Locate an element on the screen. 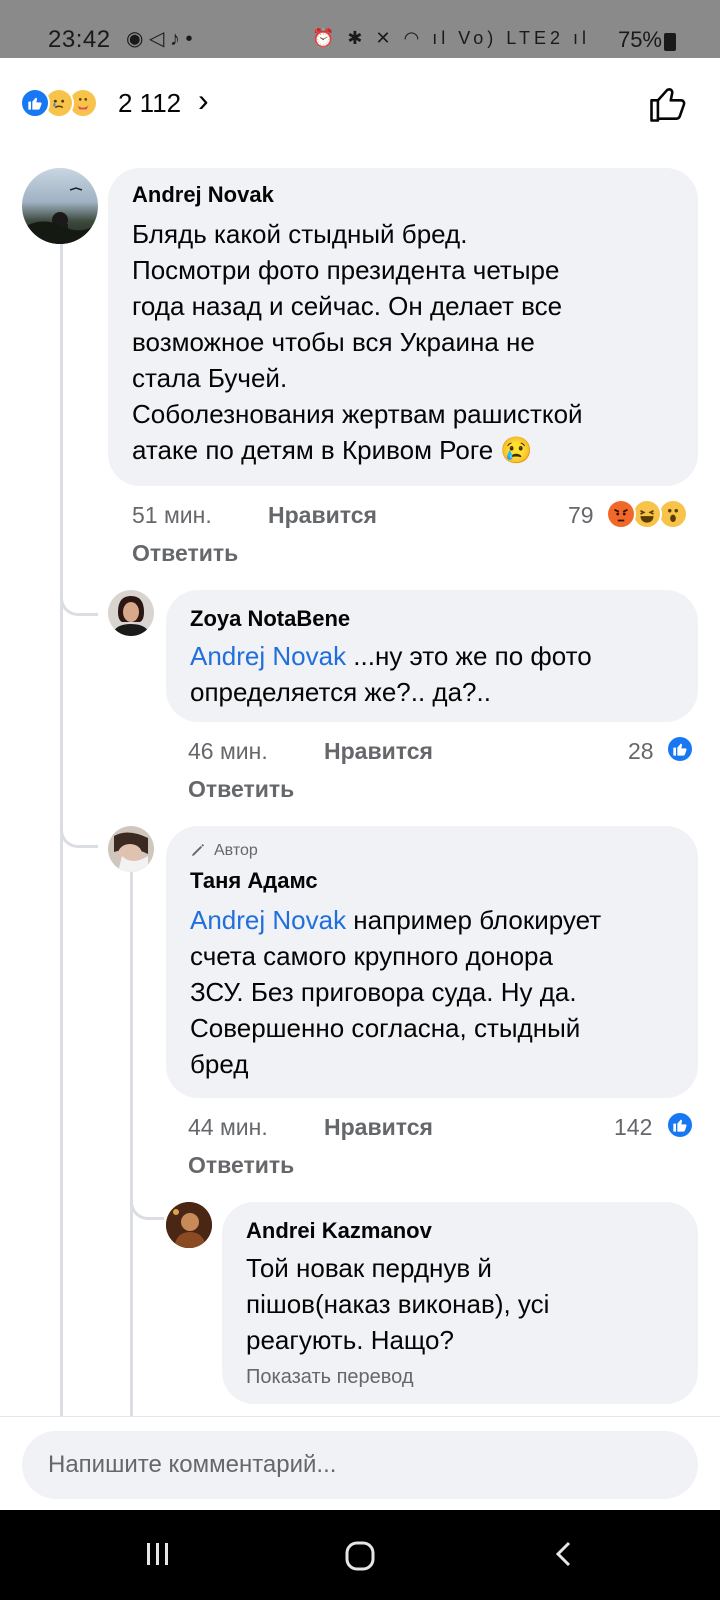 The height and width of the screenshot is (1600, 720). back-icon is located at coordinates (564, 1554).